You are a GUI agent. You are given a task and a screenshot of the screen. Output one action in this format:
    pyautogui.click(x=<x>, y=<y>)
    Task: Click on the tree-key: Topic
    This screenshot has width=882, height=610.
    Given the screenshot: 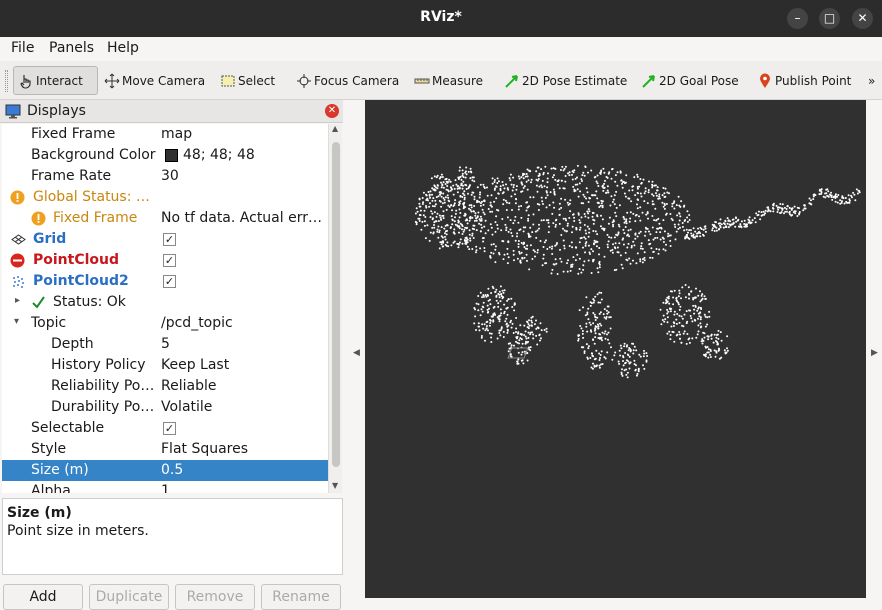 What is the action you would take?
    pyautogui.click(x=49, y=323)
    